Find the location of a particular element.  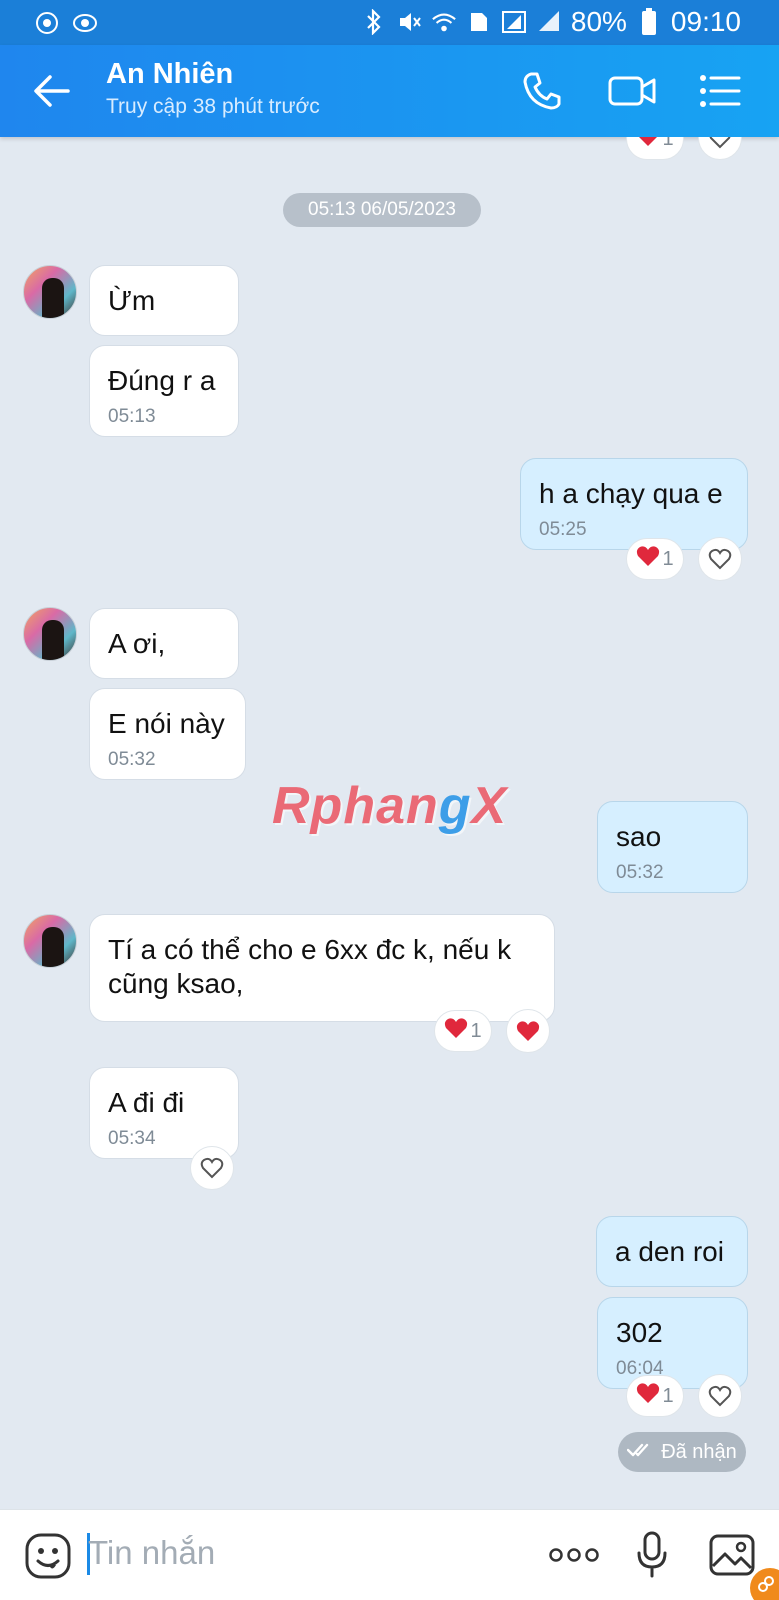

wifi-icon is located at coordinates (444, 22).